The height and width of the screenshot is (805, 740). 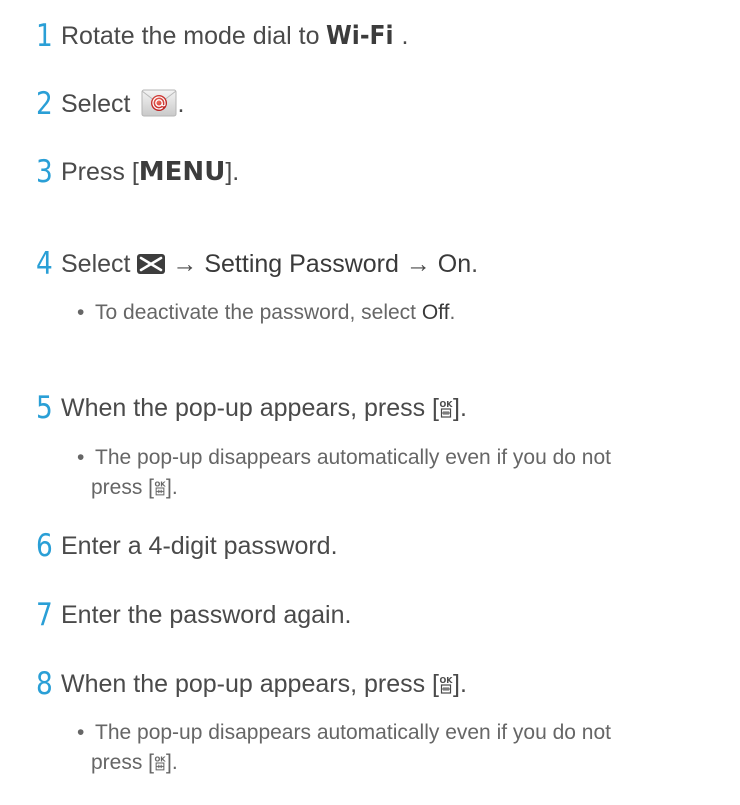 I want to click on menu-button-label: MENU, so click(x=182, y=172).